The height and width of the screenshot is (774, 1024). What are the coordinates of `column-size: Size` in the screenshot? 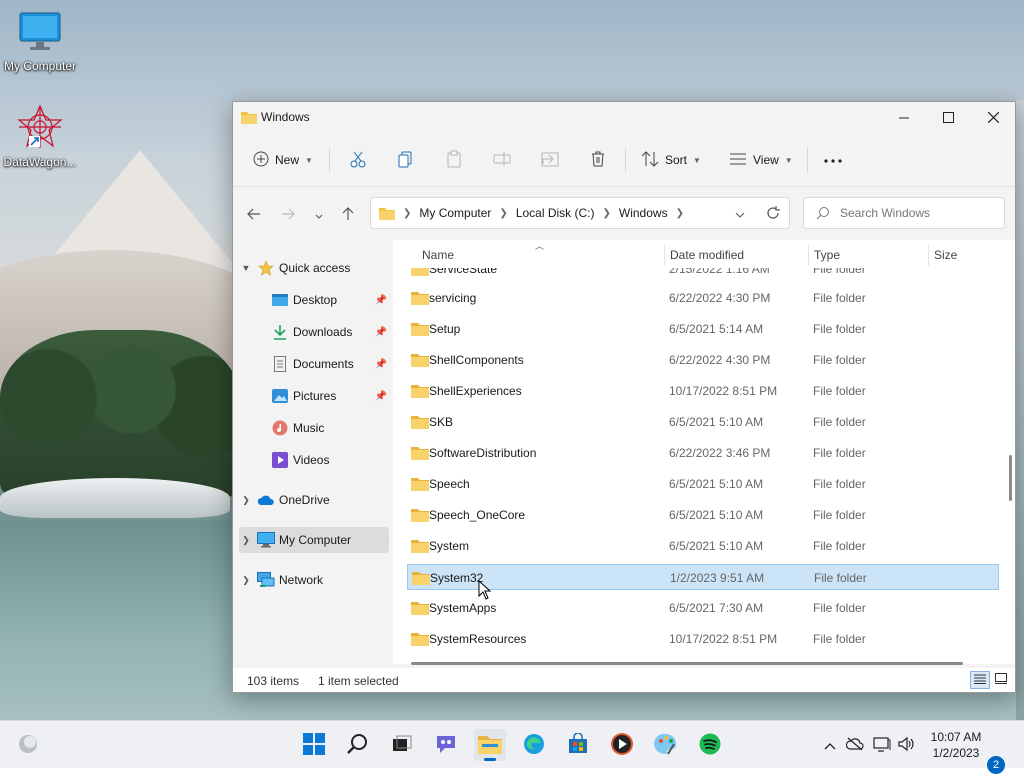 It's located at (945, 255).